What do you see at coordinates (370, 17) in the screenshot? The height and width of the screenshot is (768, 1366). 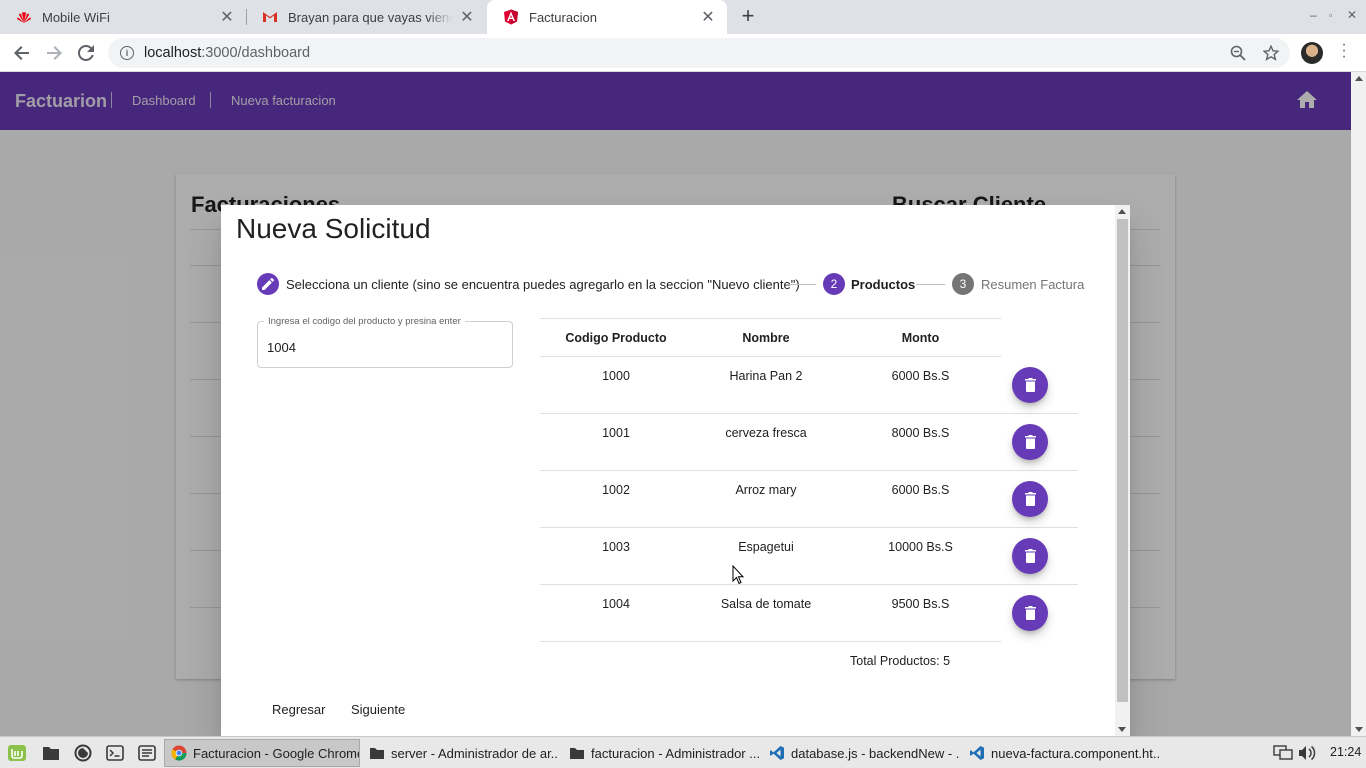 I see `tab-title: Brayan para que vayas viendo` at bounding box center [370, 17].